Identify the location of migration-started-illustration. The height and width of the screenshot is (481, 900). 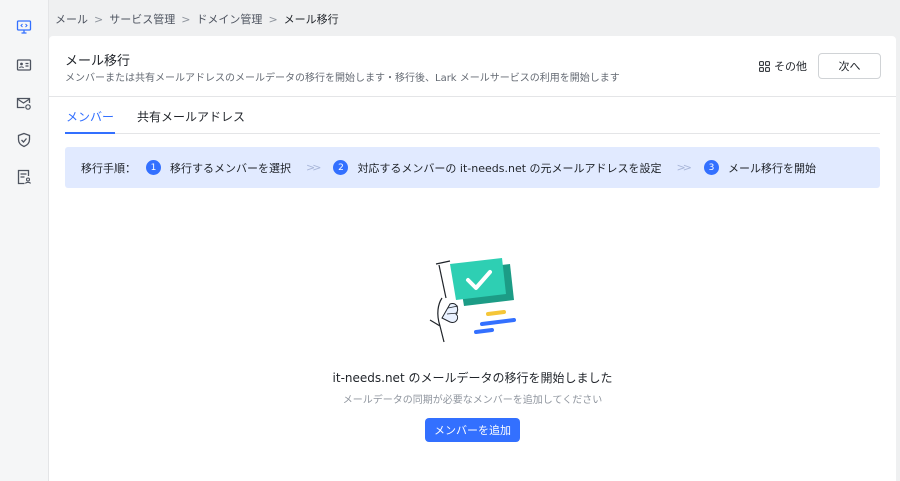
(472, 300).